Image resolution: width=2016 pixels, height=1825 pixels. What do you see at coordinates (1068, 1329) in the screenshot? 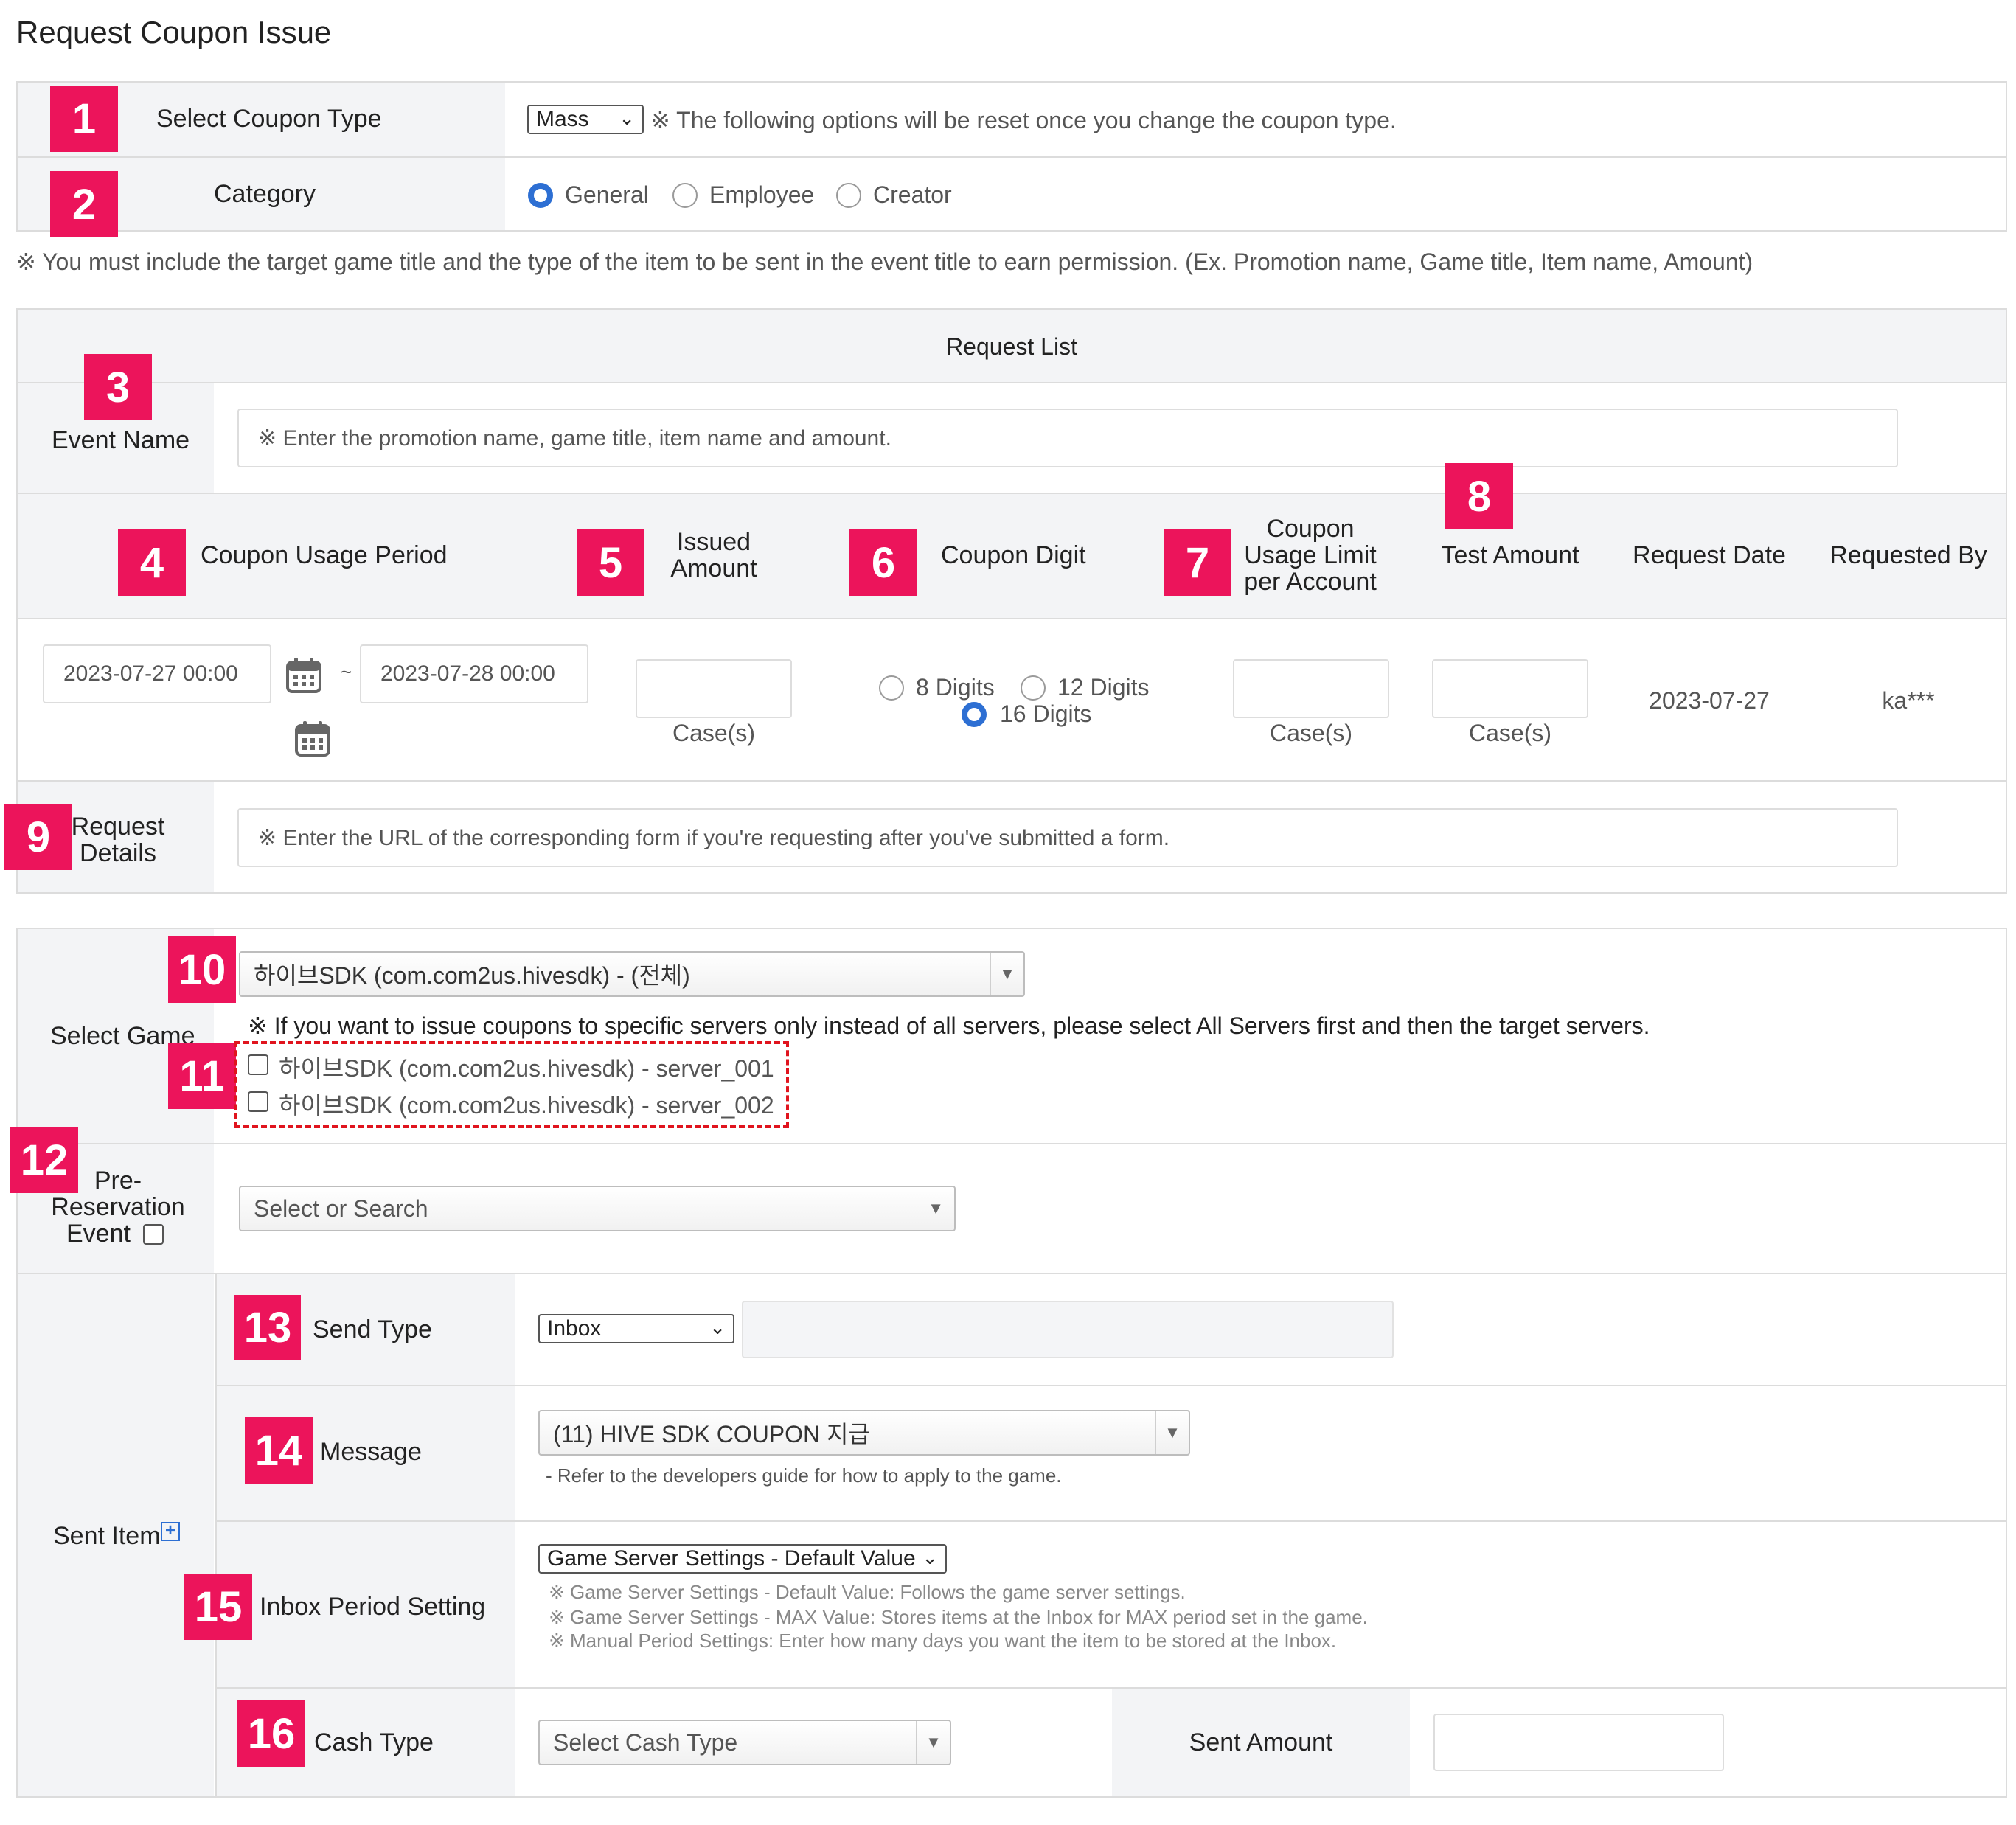
I see `send-type-extra-field` at bounding box center [1068, 1329].